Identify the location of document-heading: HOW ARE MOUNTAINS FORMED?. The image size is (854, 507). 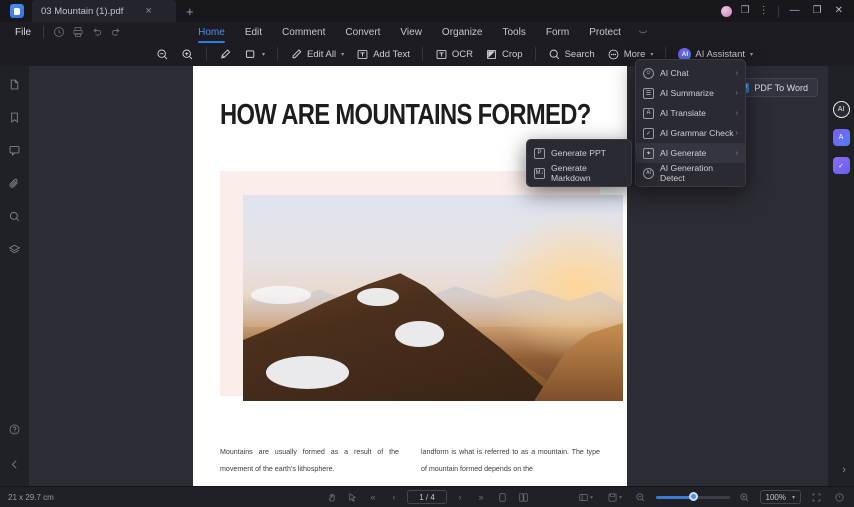
(405, 115).